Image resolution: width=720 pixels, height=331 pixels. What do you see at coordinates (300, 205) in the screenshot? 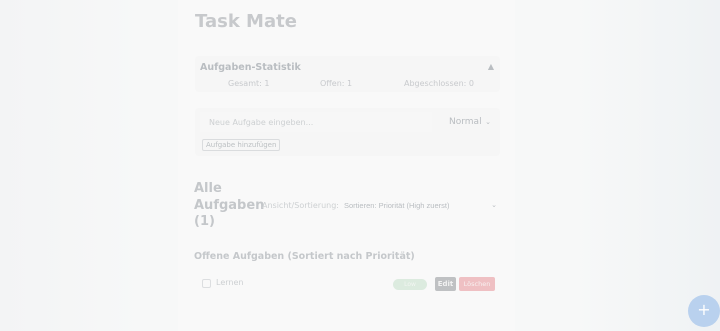
I see `view-sort-label: Ansicht/Sortierung:` at bounding box center [300, 205].